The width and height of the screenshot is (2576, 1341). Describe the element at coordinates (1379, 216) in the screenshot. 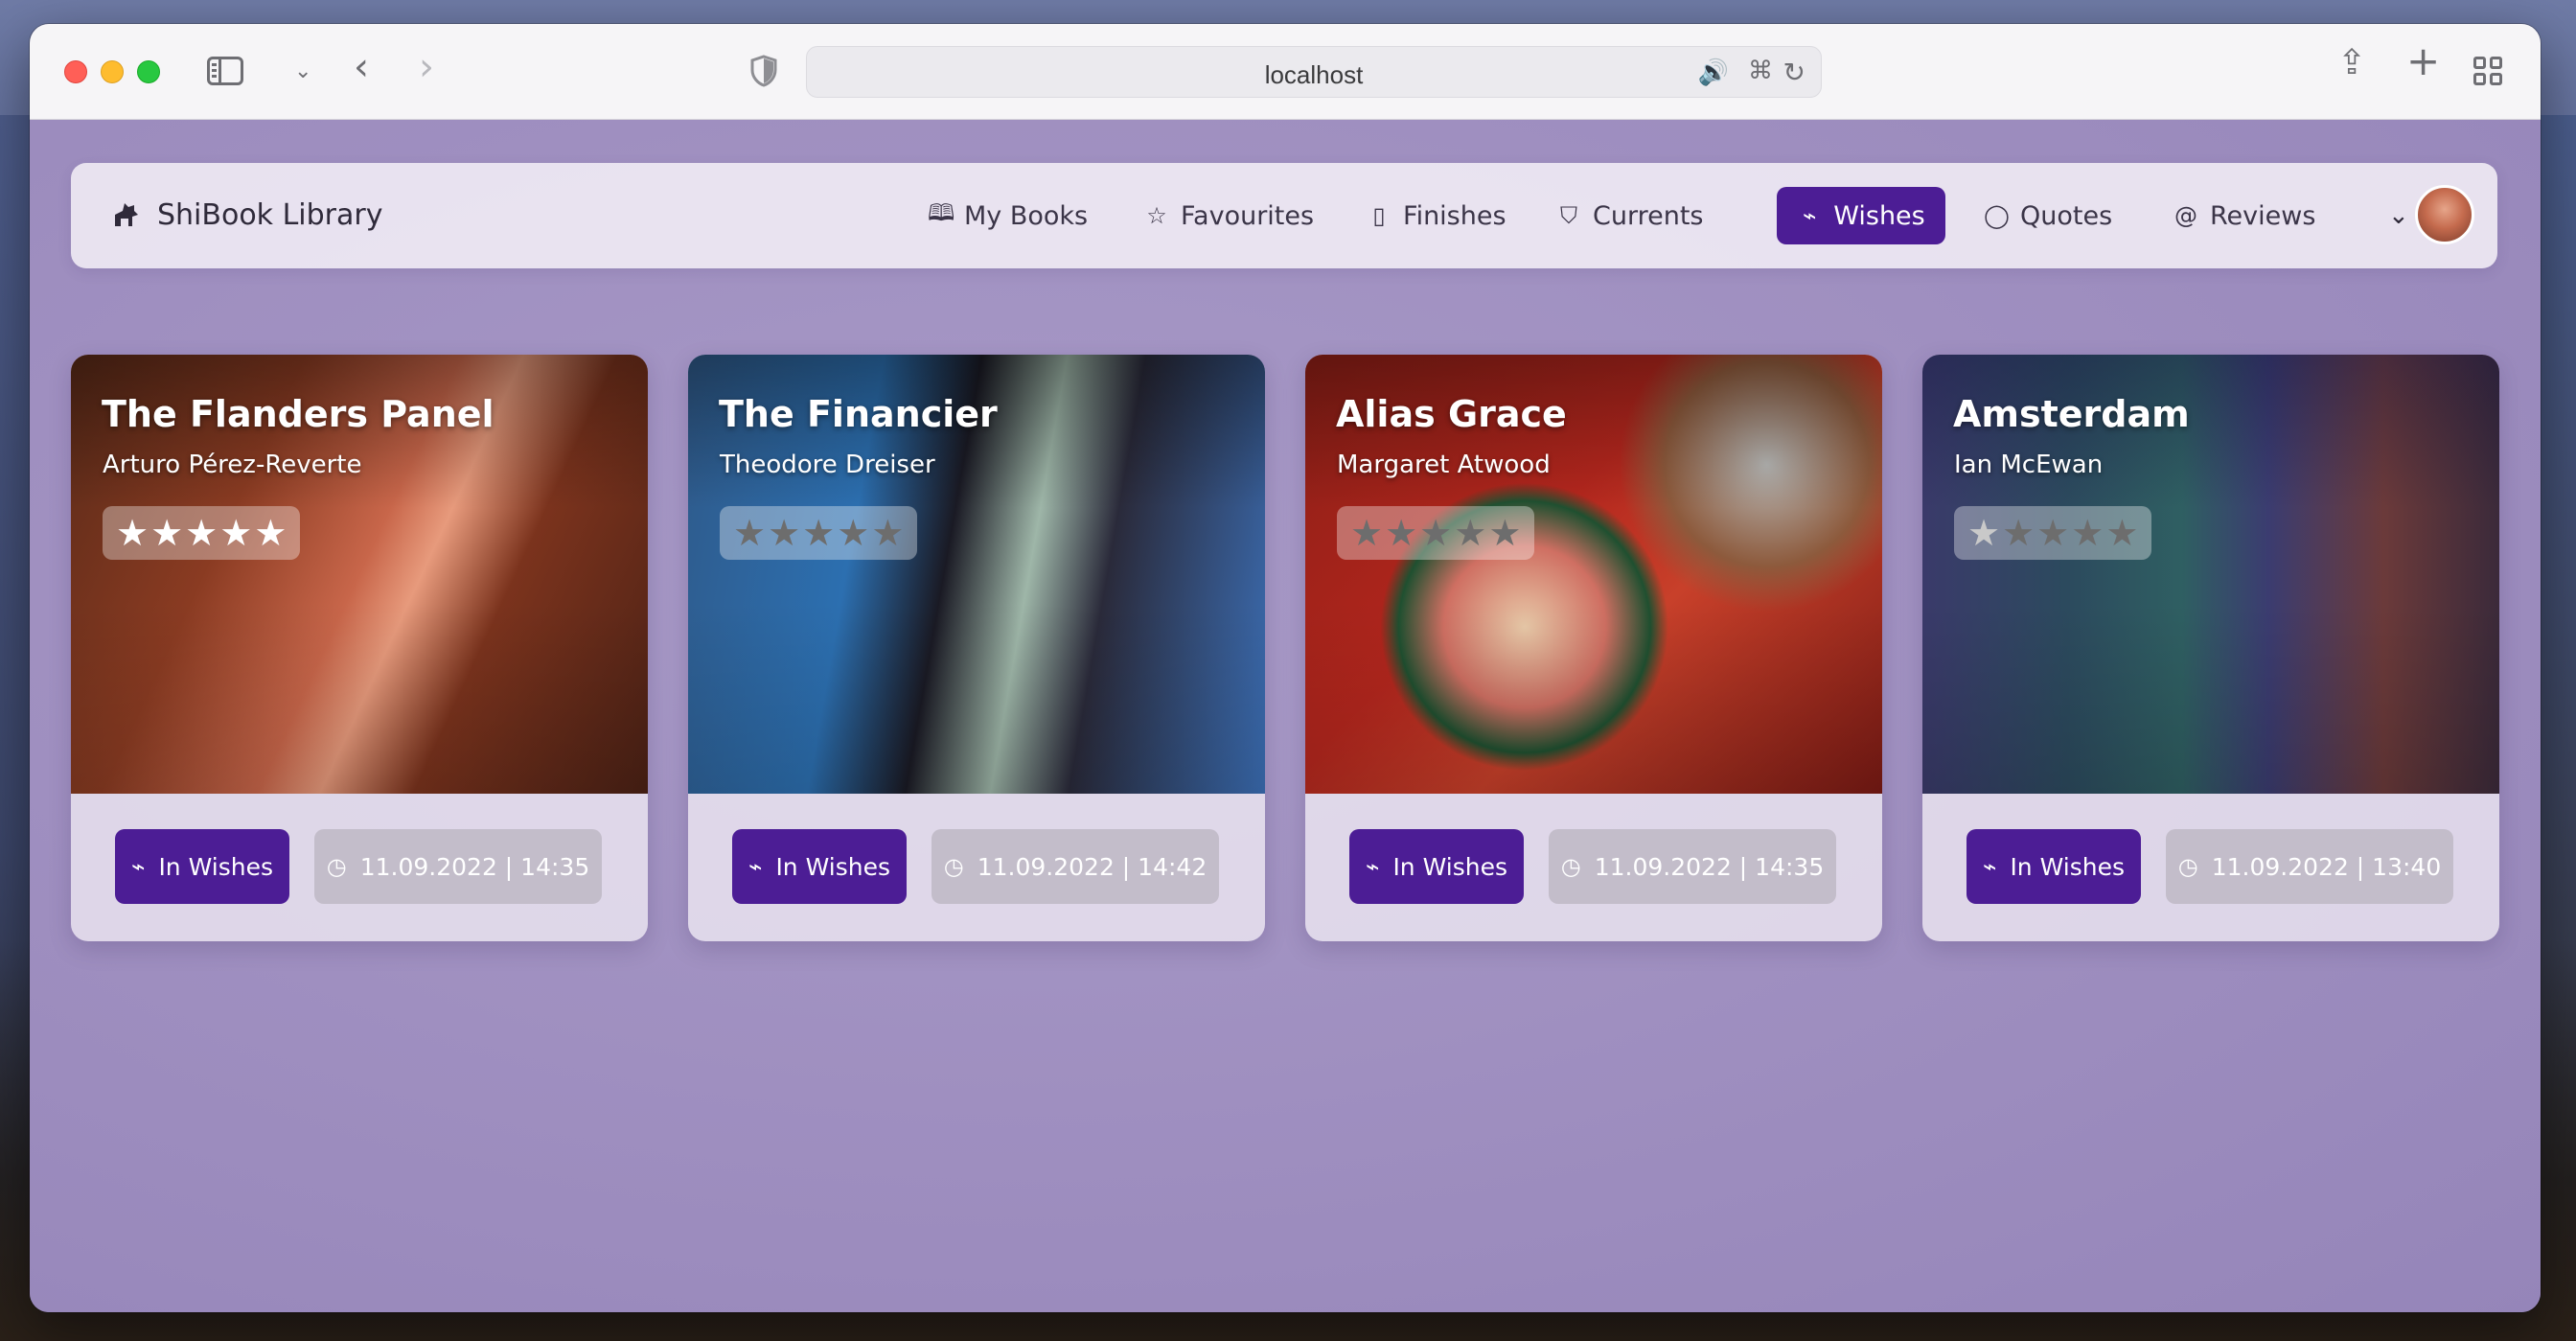

I see `book-icon: ▯` at that location.